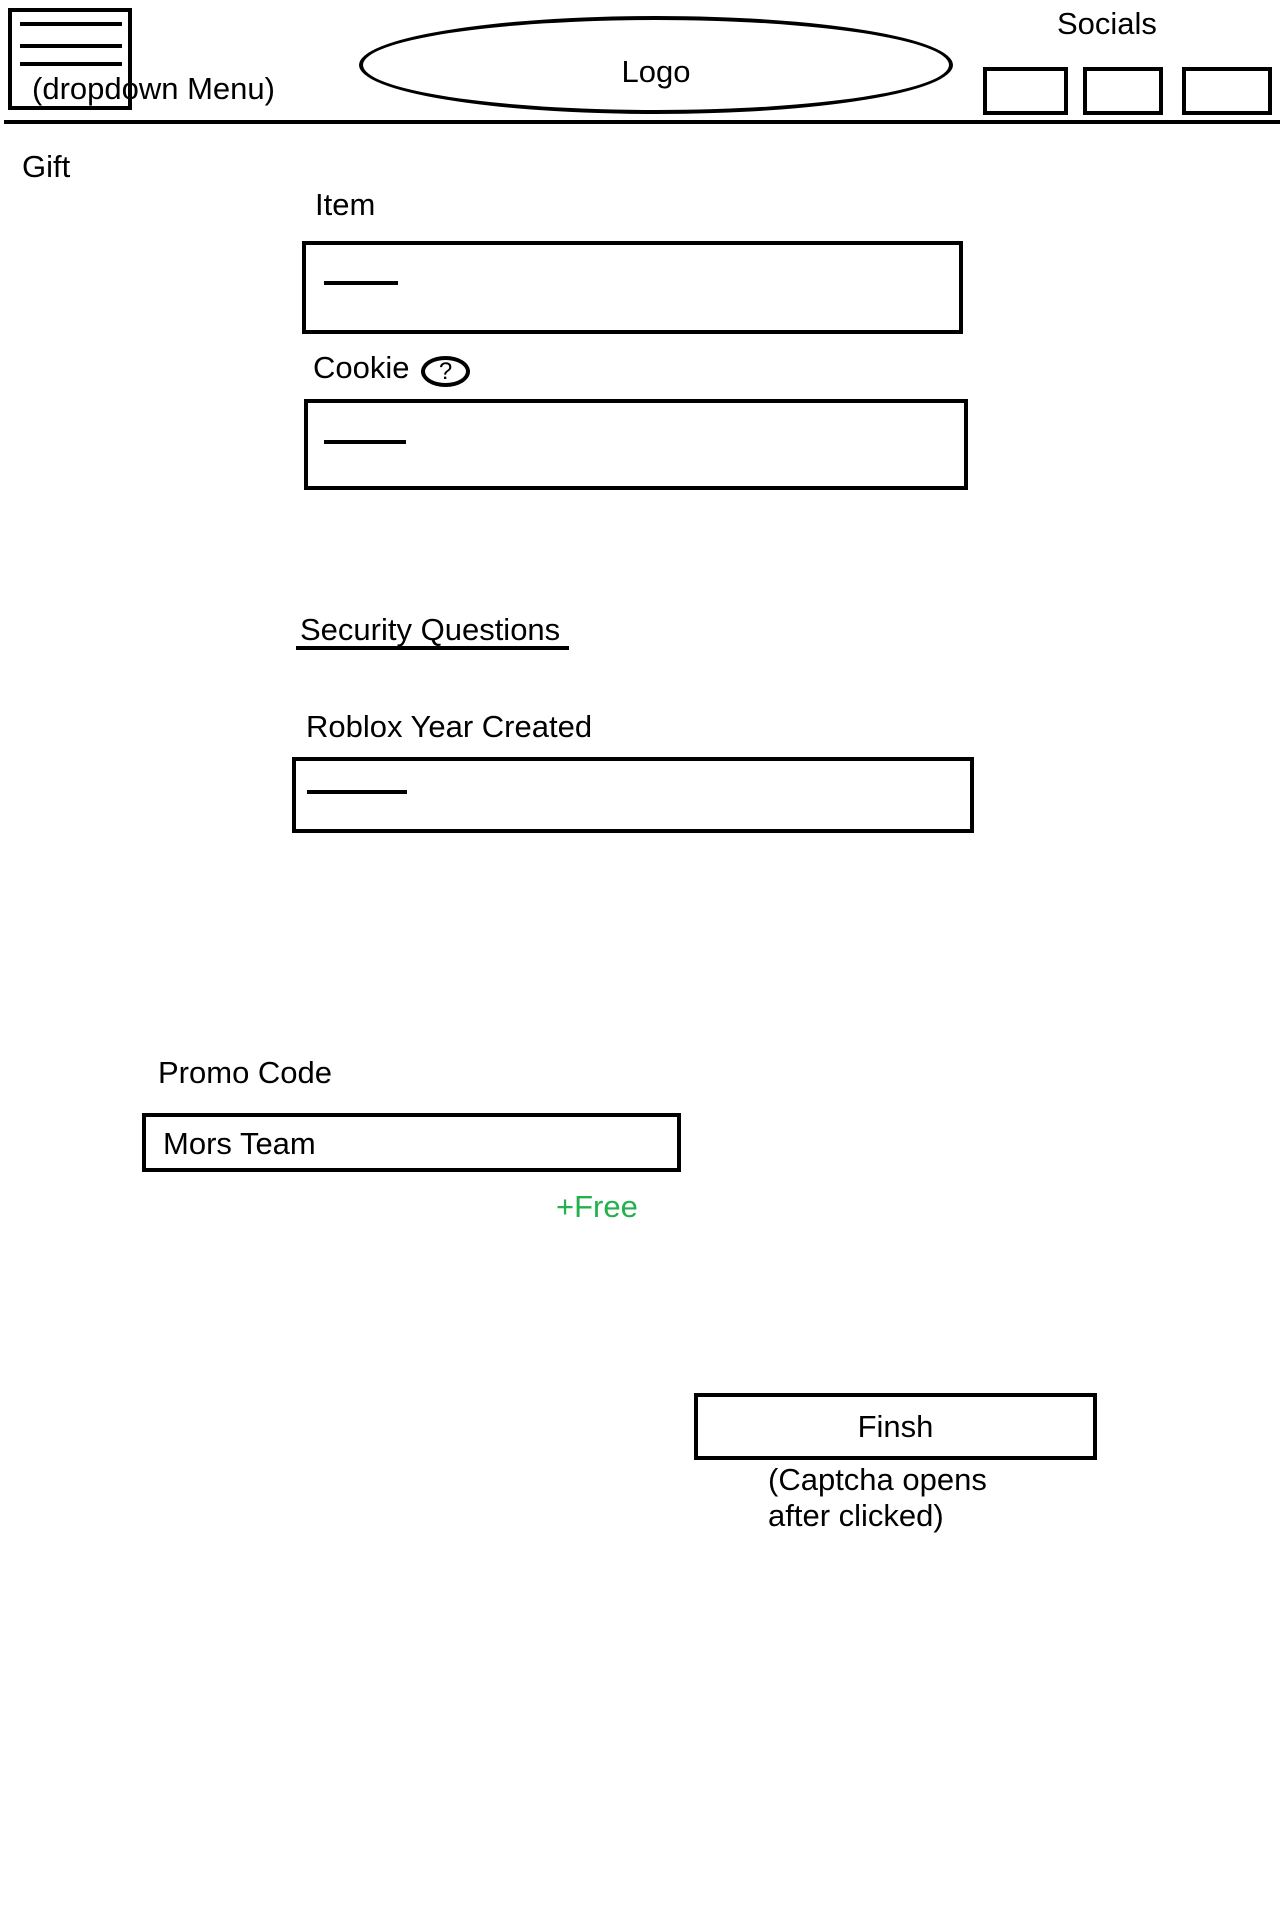  What do you see at coordinates (430, 629) in the screenshot?
I see `security-questions-heading: Security Questions` at bounding box center [430, 629].